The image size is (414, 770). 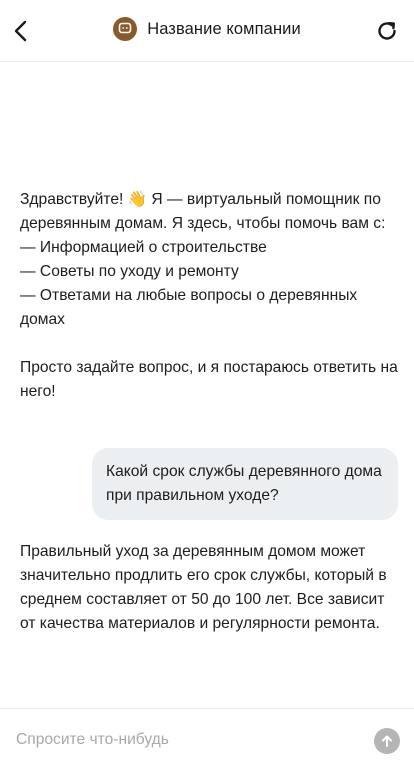 I want to click on company-logo, so click(x=125, y=29).